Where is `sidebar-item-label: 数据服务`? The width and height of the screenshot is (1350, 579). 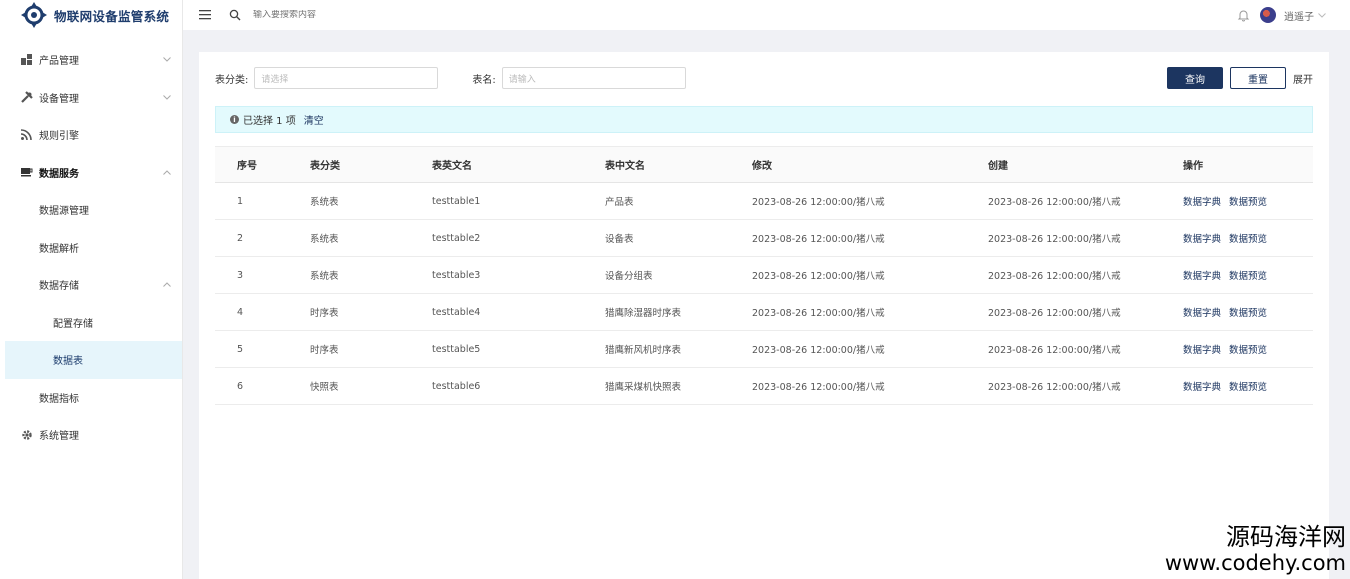 sidebar-item-label: 数据服务 is located at coordinates (59, 174).